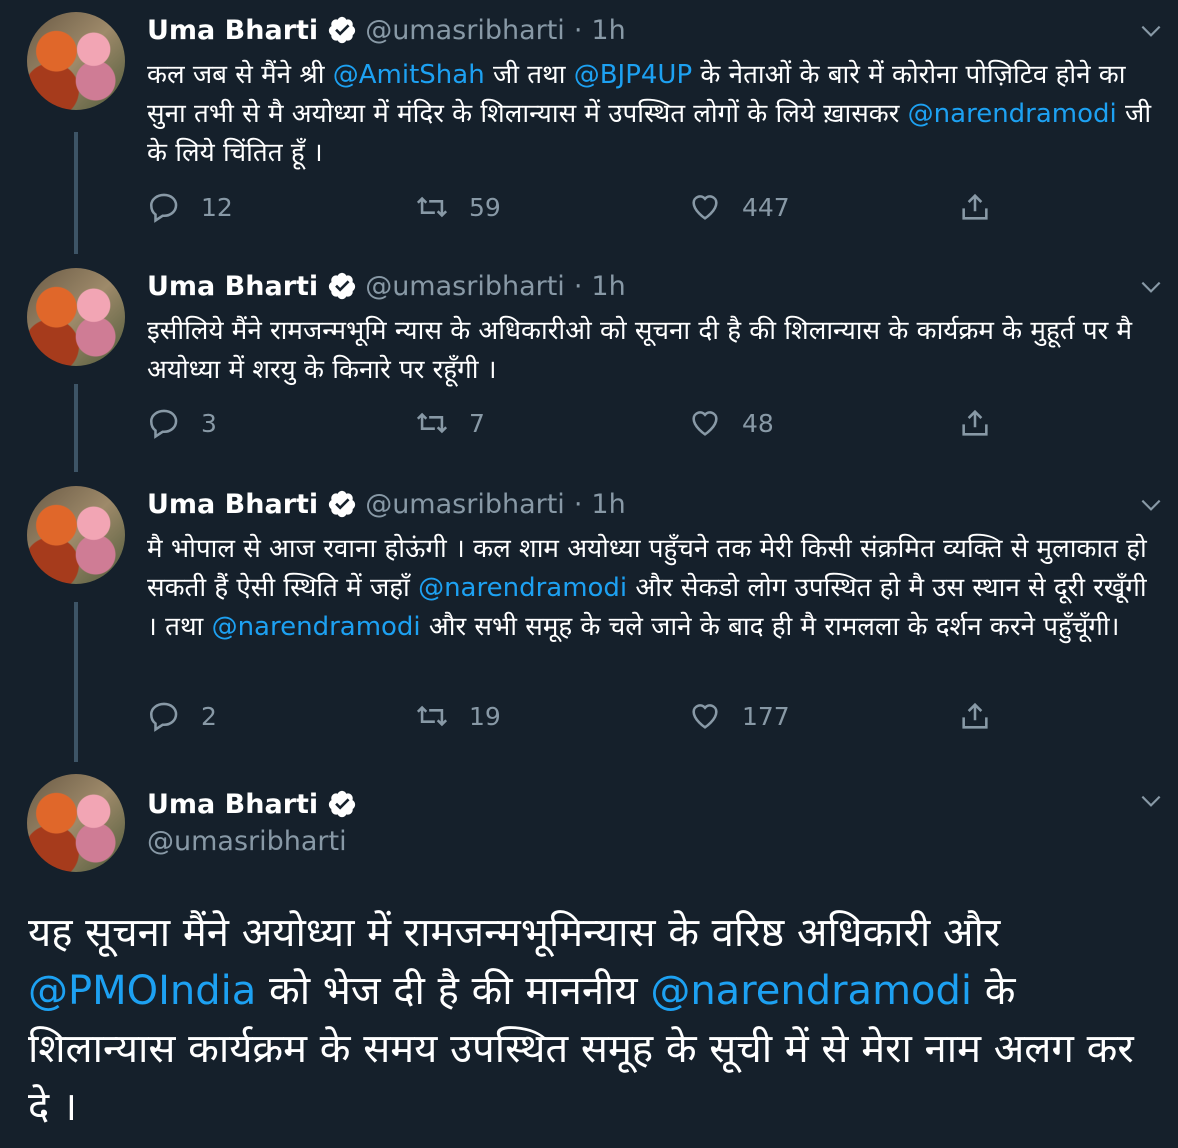 This screenshot has height=1148, width=1178. Describe the element at coordinates (731, 423) in the screenshot. I see `like-button: 48` at that location.